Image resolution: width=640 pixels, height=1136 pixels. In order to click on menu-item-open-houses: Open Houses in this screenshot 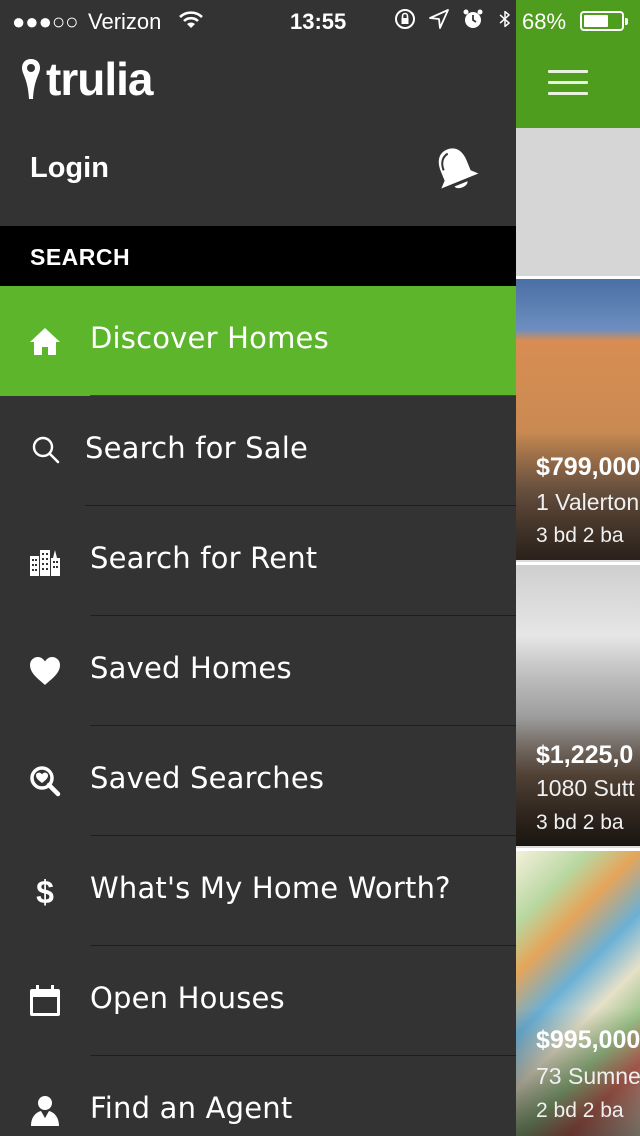, I will do `click(258, 1001)`.